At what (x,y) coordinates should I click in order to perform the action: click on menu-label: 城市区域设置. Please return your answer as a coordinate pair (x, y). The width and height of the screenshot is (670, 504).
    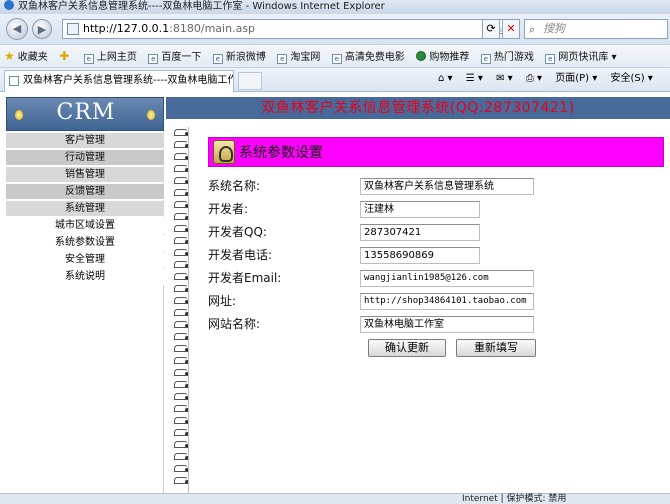
    Looking at the image, I should click on (85, 225).